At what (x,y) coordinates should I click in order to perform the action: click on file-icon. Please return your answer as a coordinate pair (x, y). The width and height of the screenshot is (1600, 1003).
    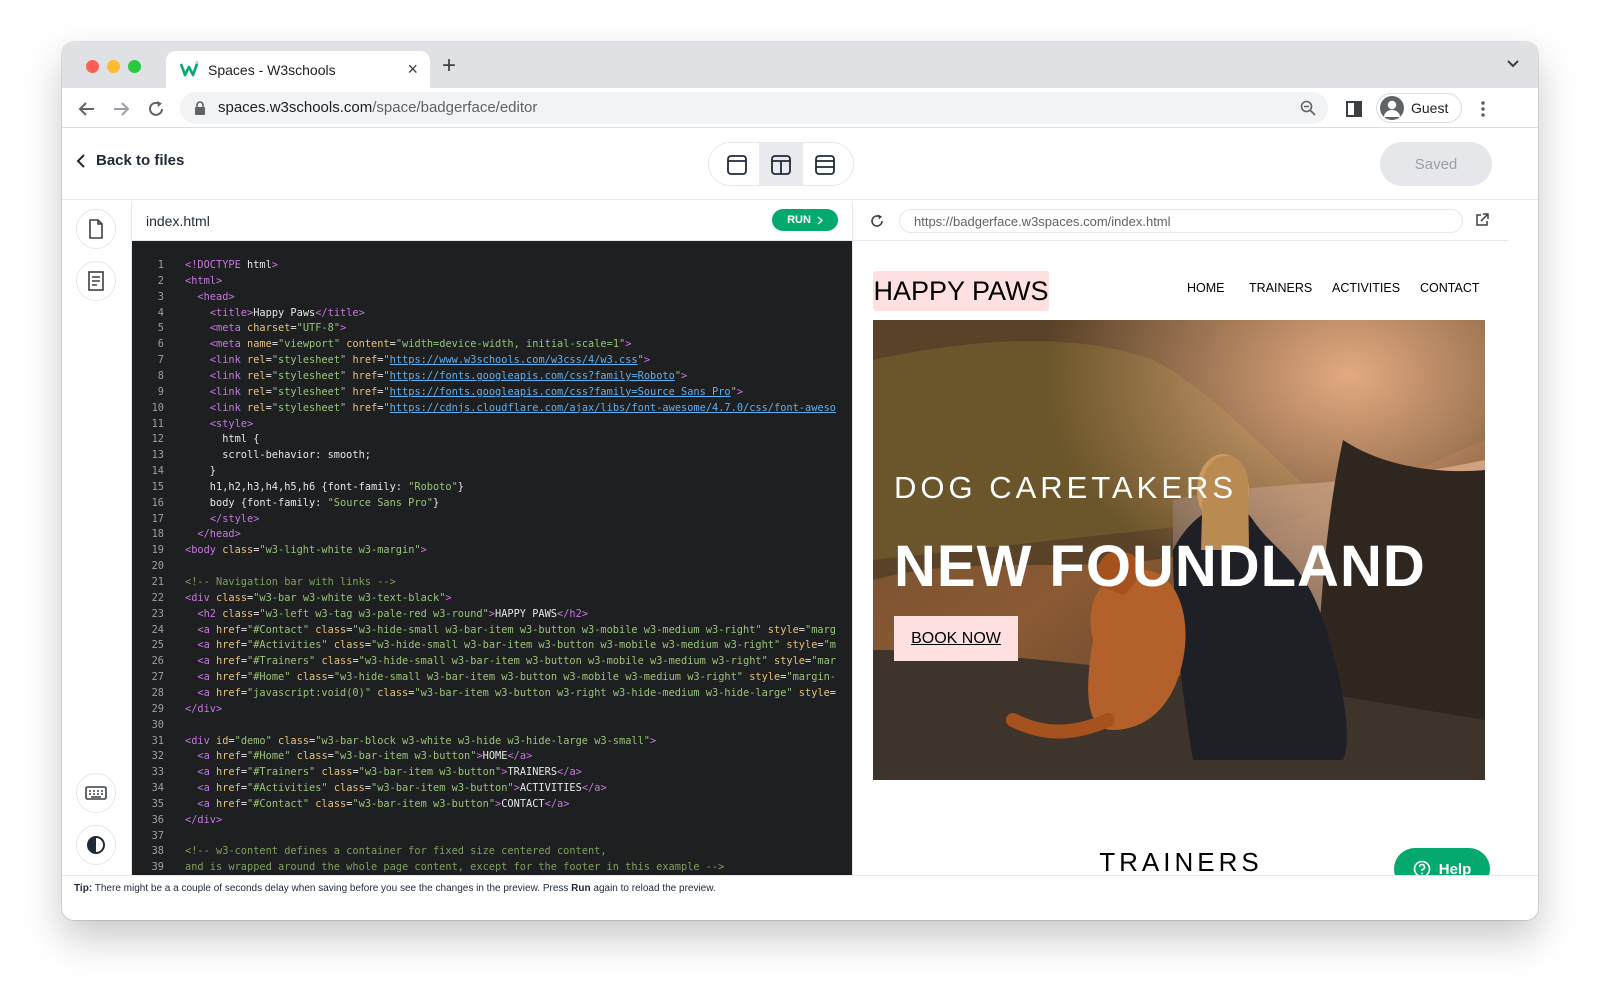
    Looking at the image, I should click on (96, 229).